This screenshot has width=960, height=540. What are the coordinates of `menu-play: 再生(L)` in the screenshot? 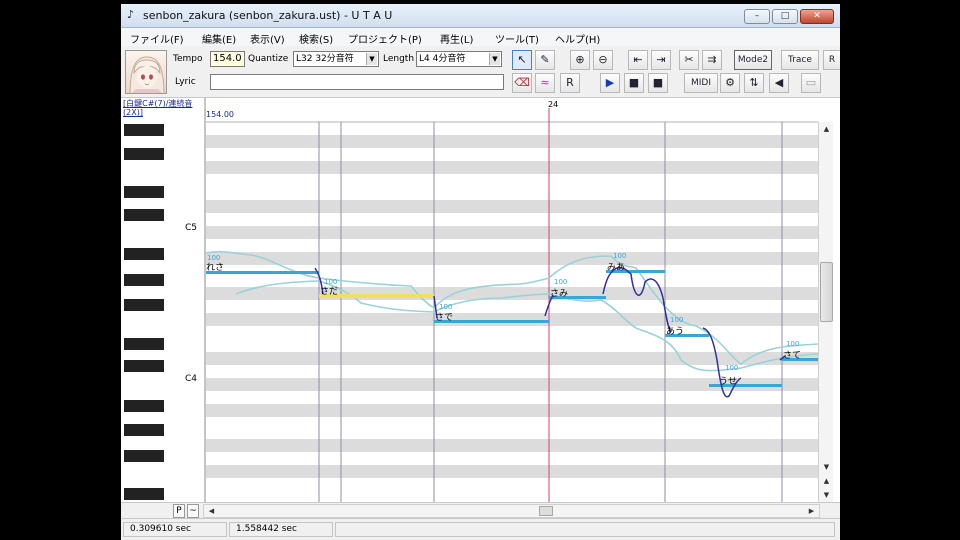 It's located at (456, 38).